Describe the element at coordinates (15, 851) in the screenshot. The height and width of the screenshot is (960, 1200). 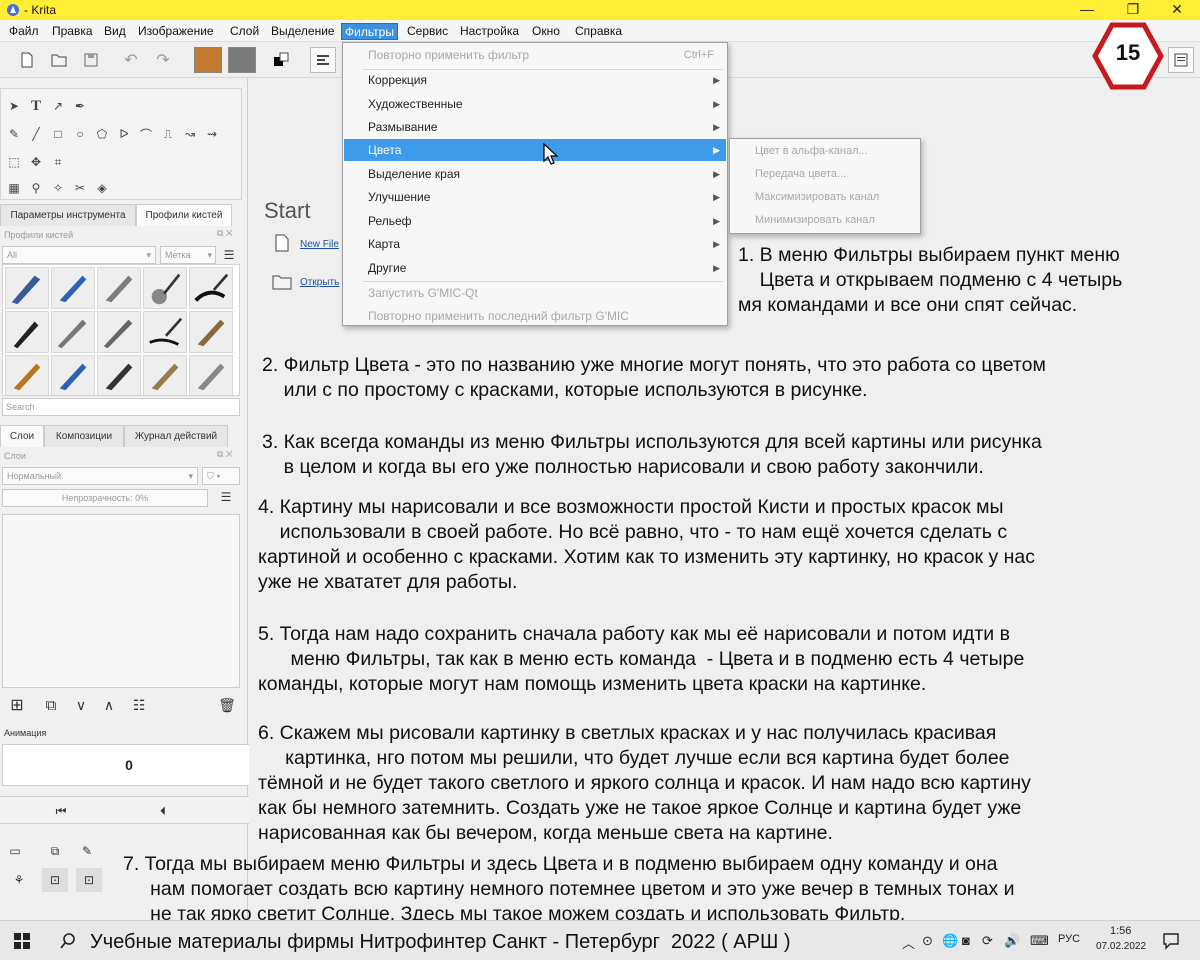
I see `frame-layout-icon: ▭` at that location.